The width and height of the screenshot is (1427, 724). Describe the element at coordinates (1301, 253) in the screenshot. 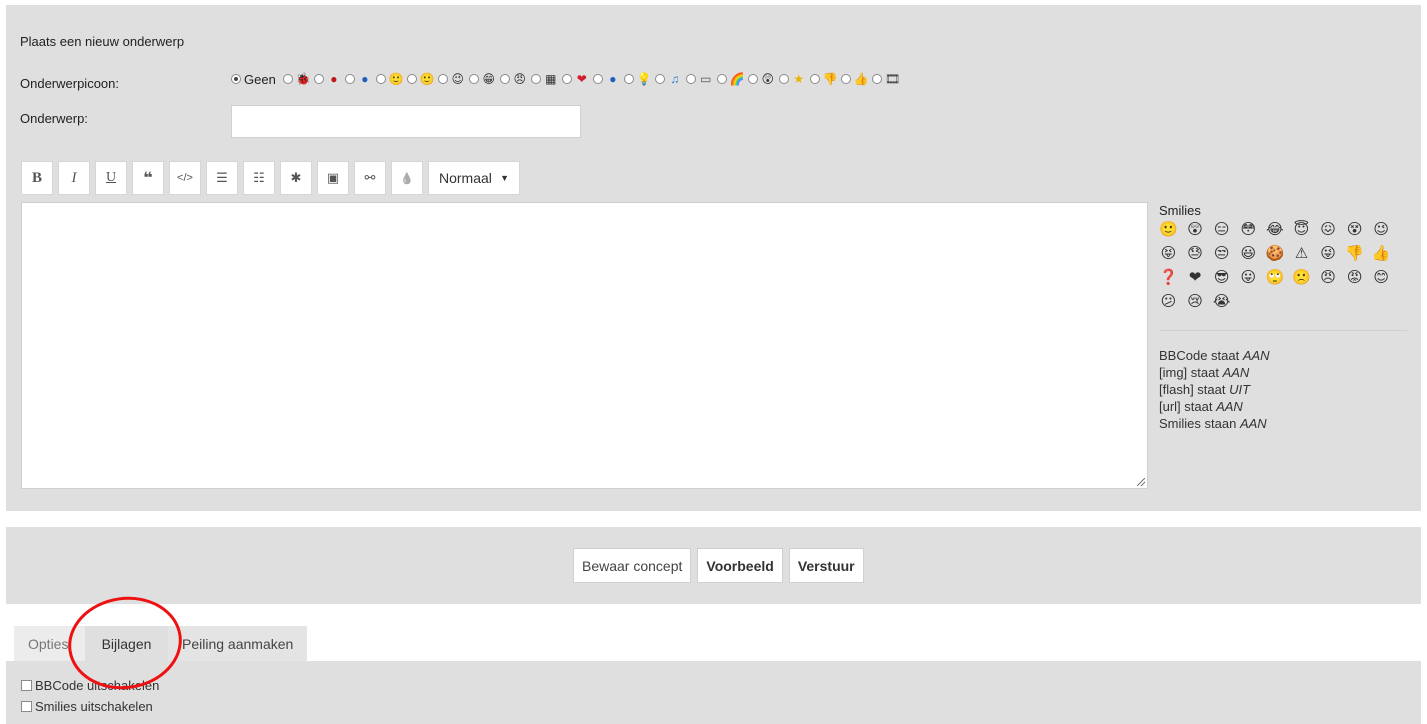

I see `warning-icon: ⚠` at that location.